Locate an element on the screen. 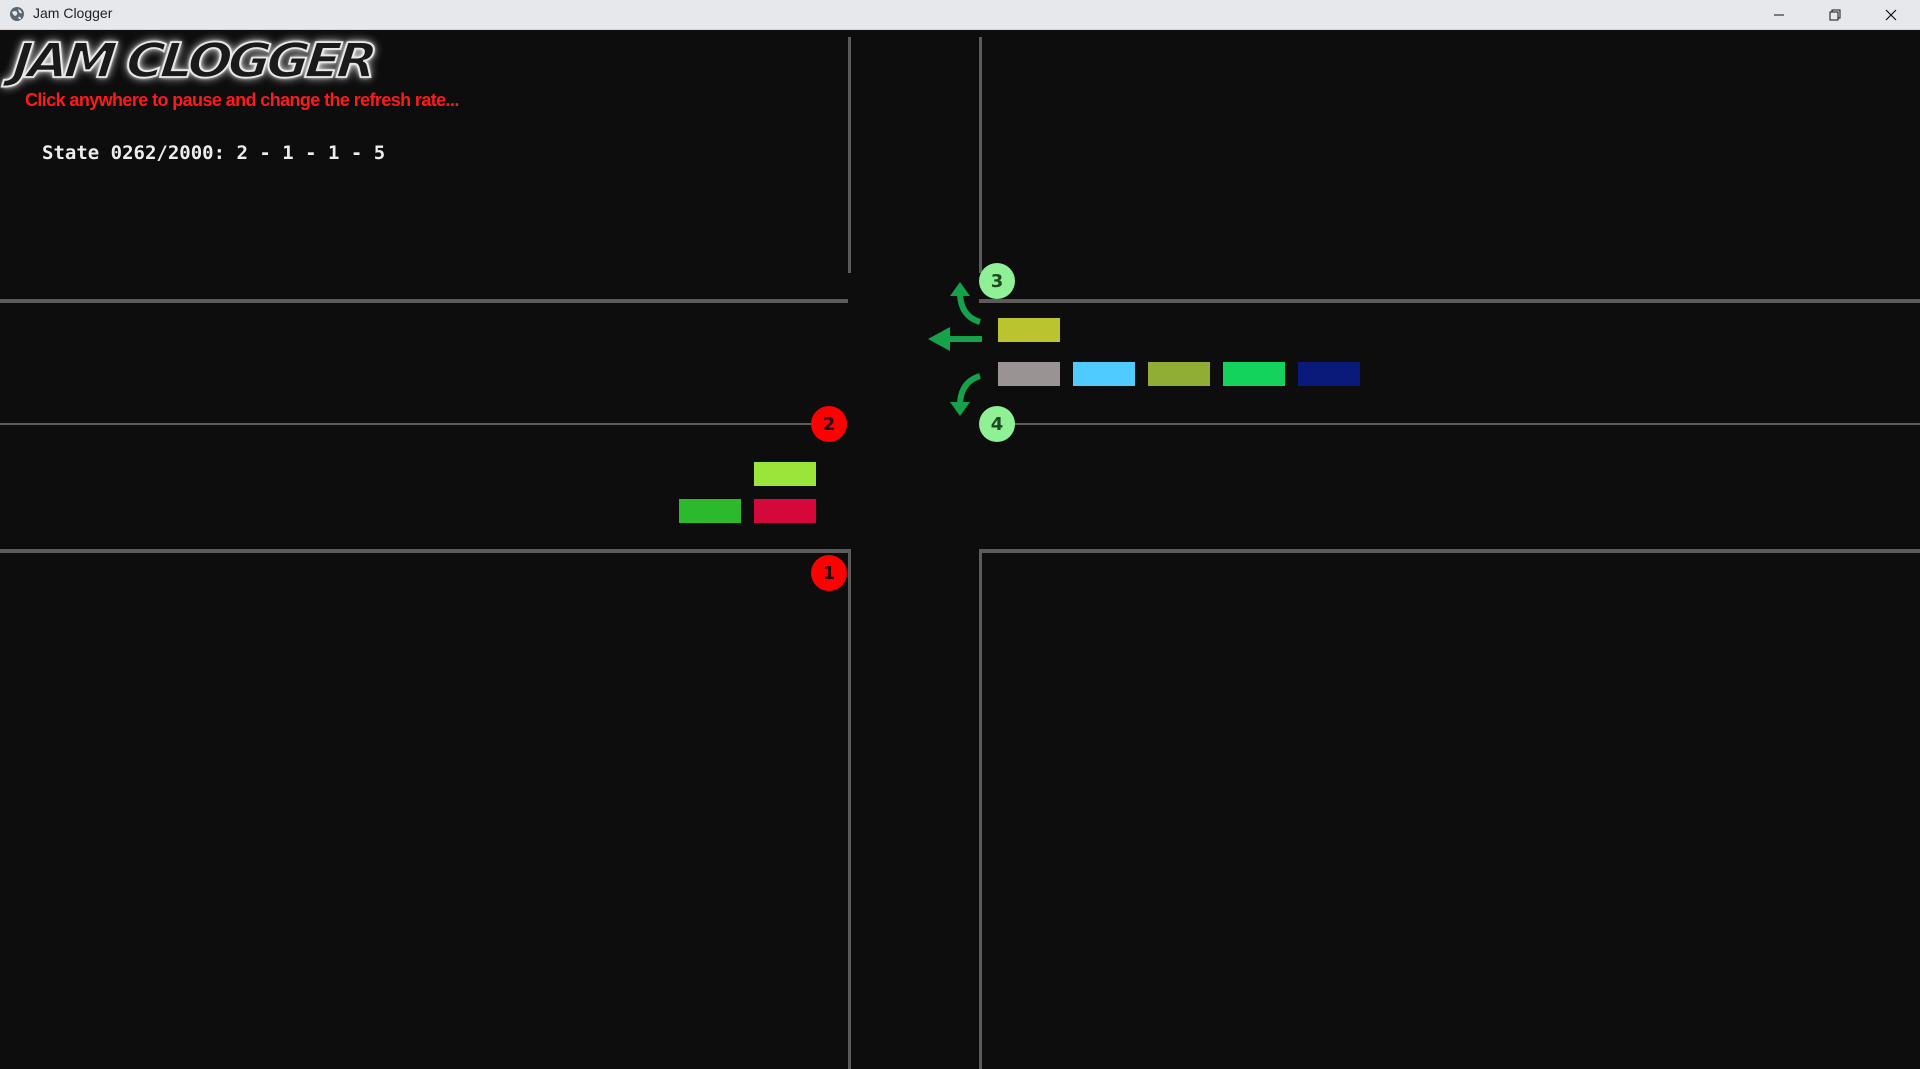 The image size is (1920, 1069). traffic-light-number: 2 is located at coordinates (829, 424).